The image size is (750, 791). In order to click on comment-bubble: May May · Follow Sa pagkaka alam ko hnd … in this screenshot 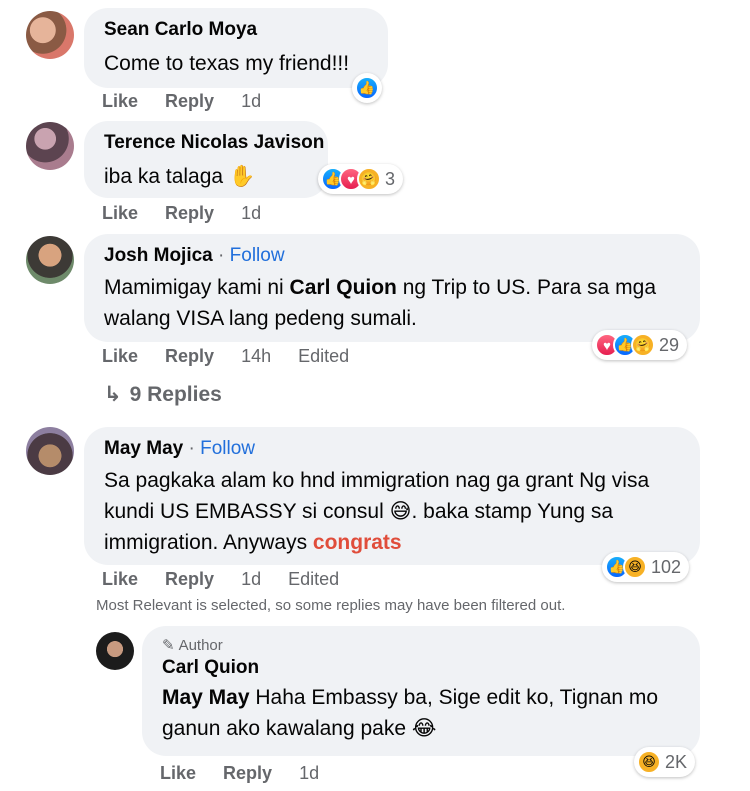, I will do `click(392, 496)`.